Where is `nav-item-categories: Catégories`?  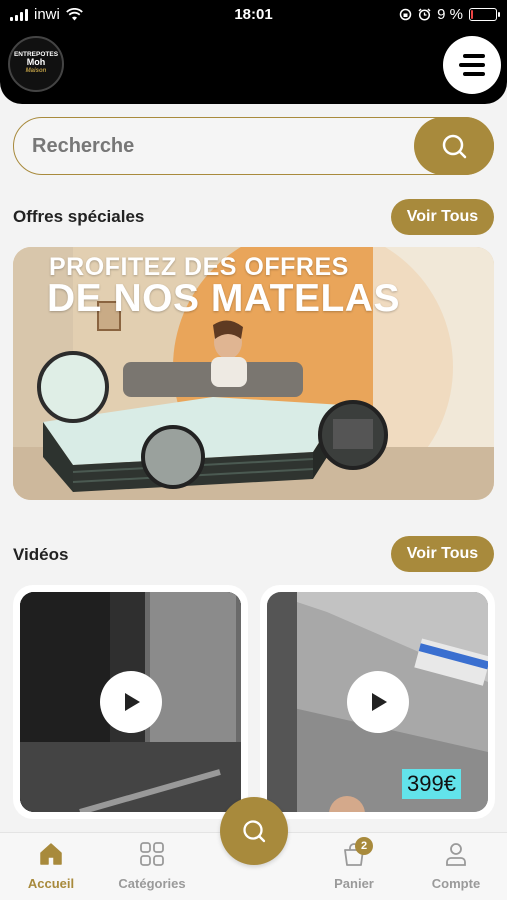 nav-item-categories: Catégories is located at coordinates (152, 866).